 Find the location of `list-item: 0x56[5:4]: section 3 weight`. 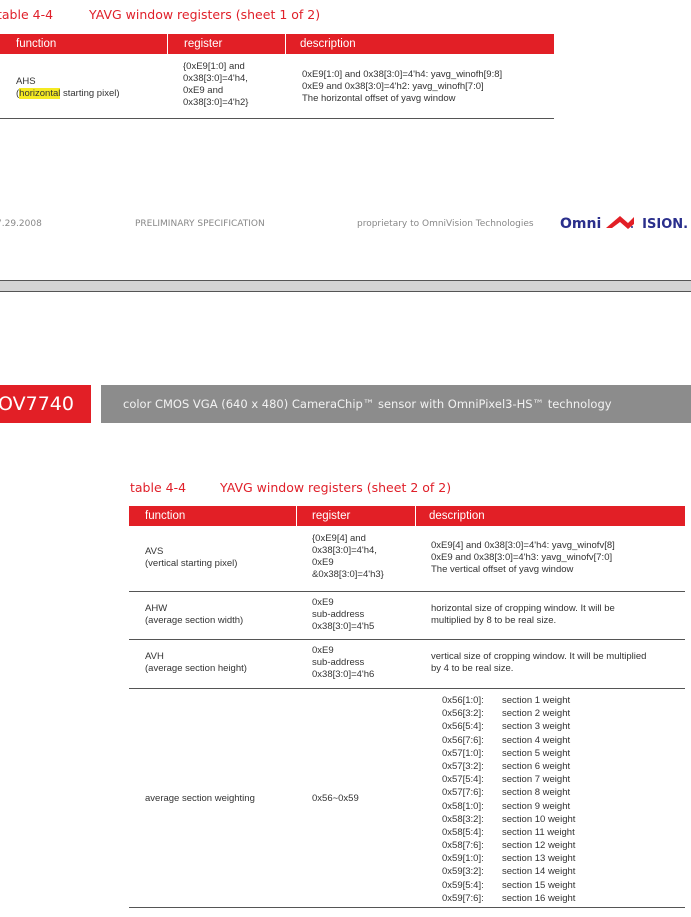

list-item: 0x56[5:4]: section 3 weight is located at coordinates (508, 726).